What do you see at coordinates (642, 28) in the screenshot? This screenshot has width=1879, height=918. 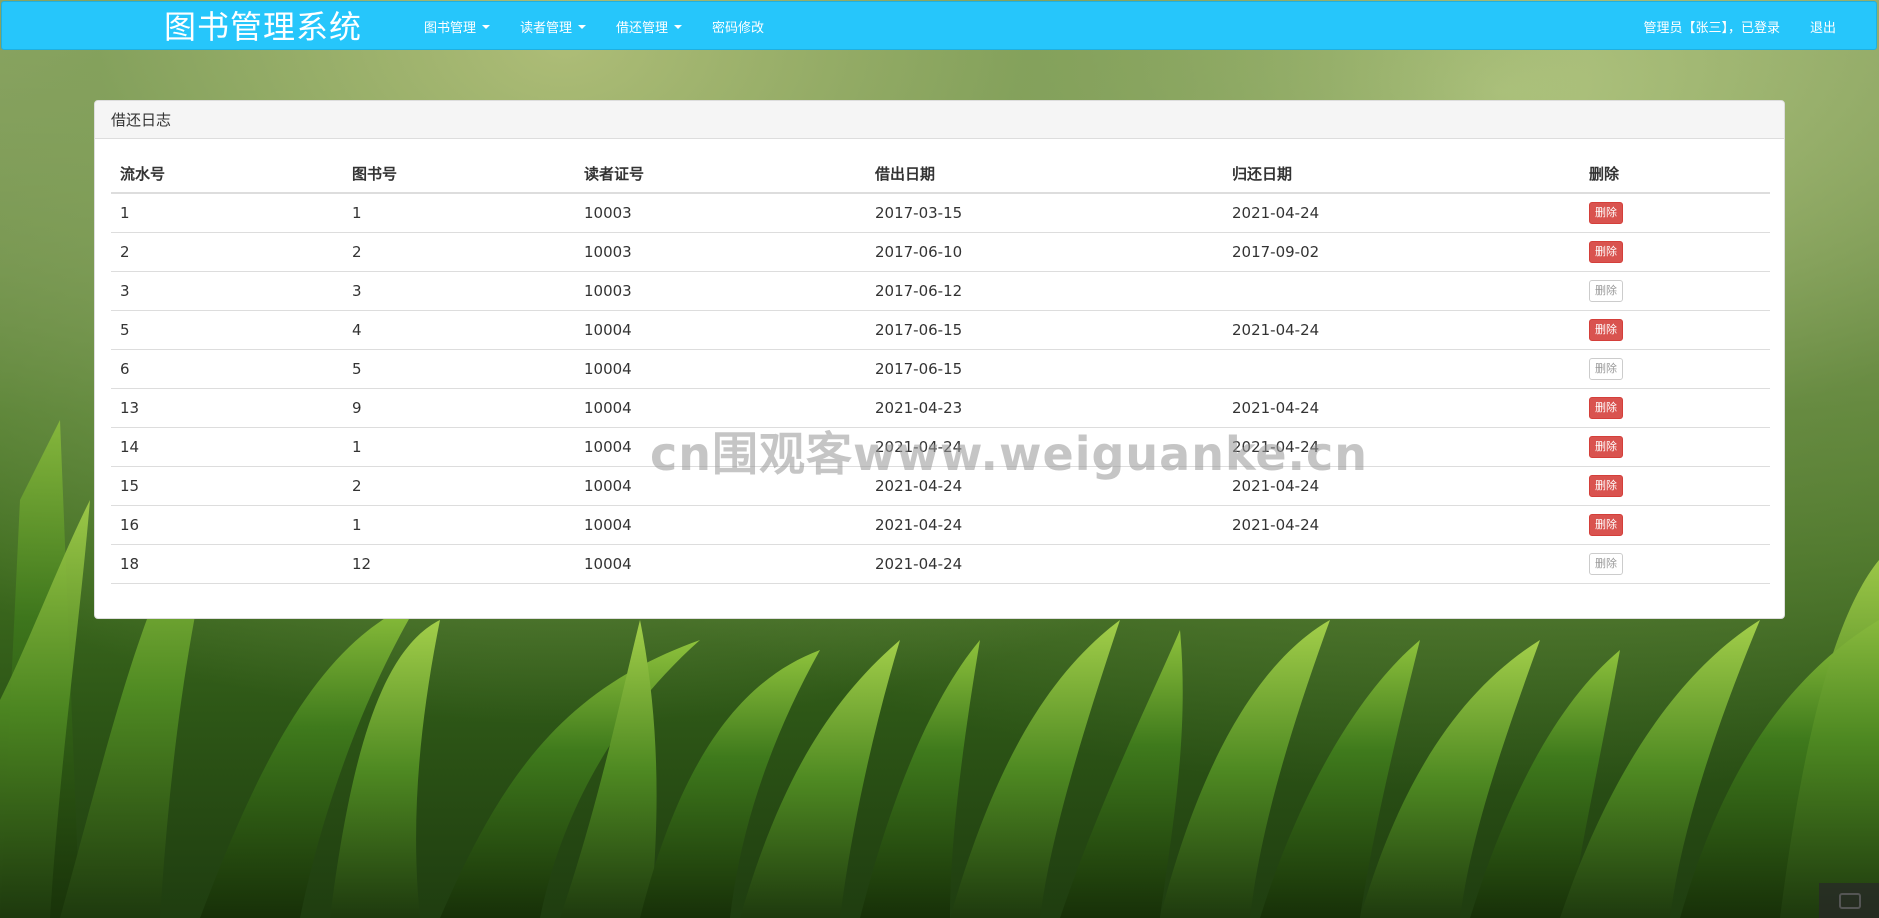 I see `menu-label: 借还管理` at bounding box center [642, 28].